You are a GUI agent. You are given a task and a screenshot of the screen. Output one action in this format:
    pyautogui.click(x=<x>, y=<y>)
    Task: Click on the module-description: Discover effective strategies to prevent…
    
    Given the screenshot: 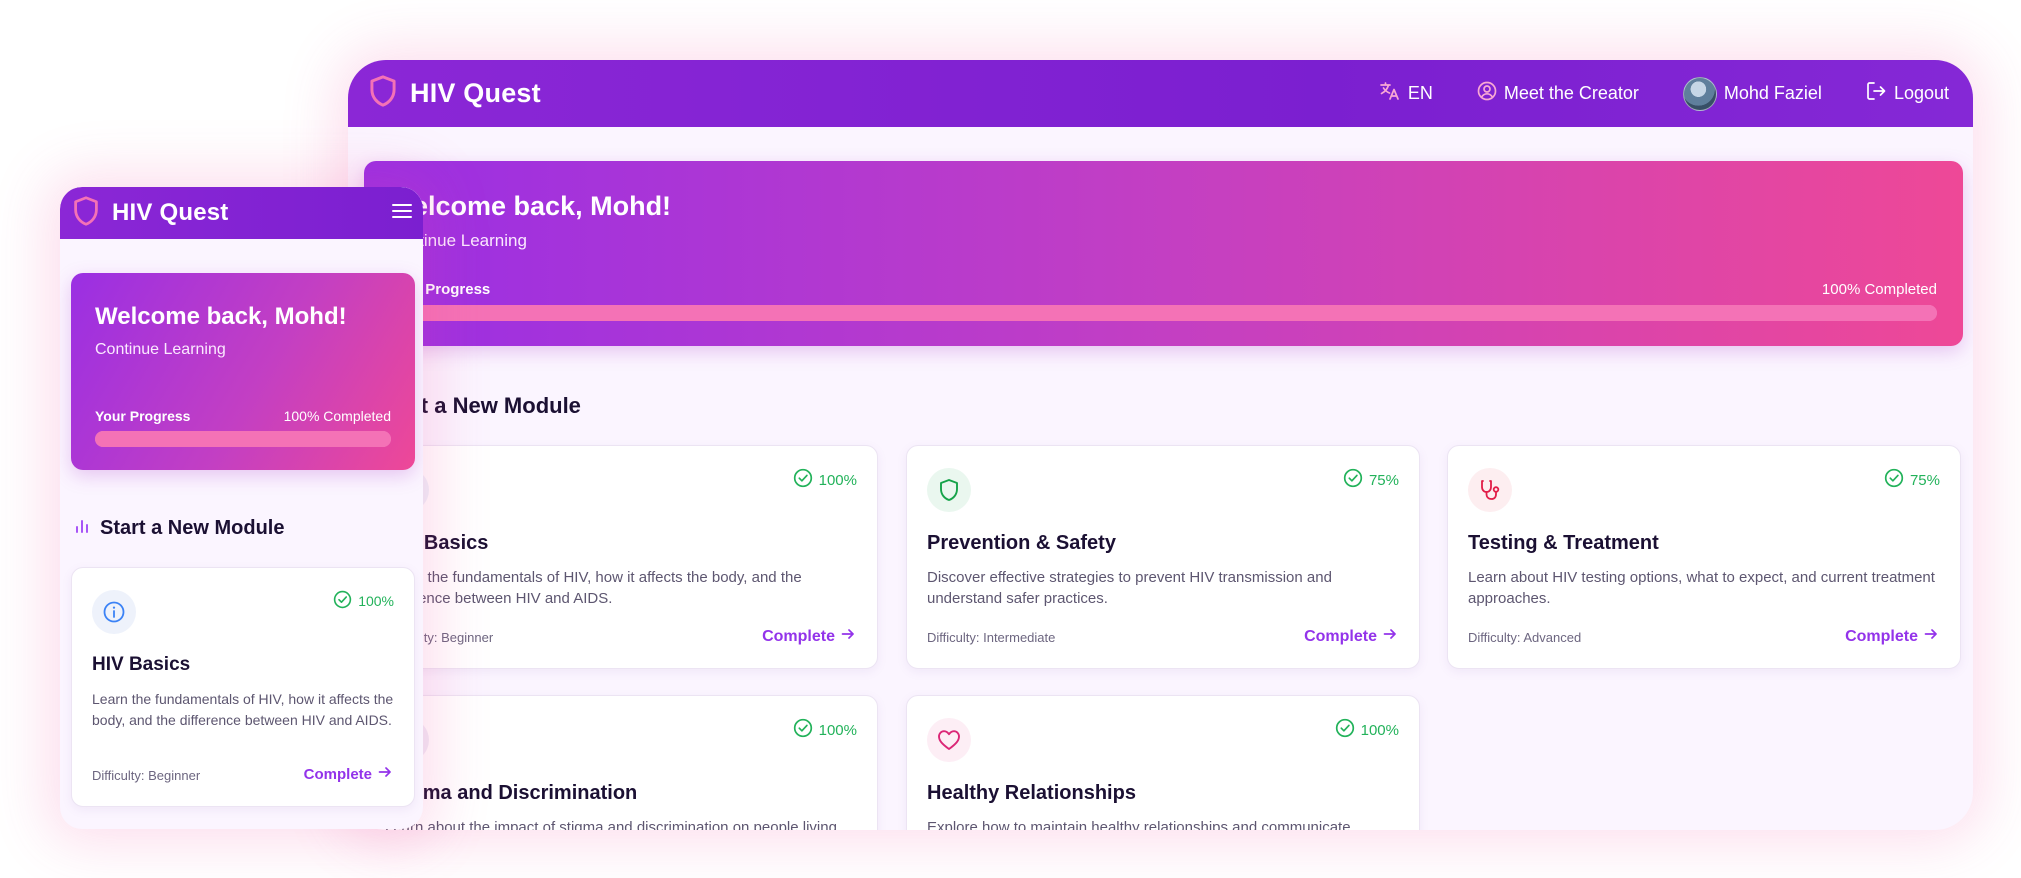 What is the action you would take?
    pyautogui.click(x=1129, y=588)
    